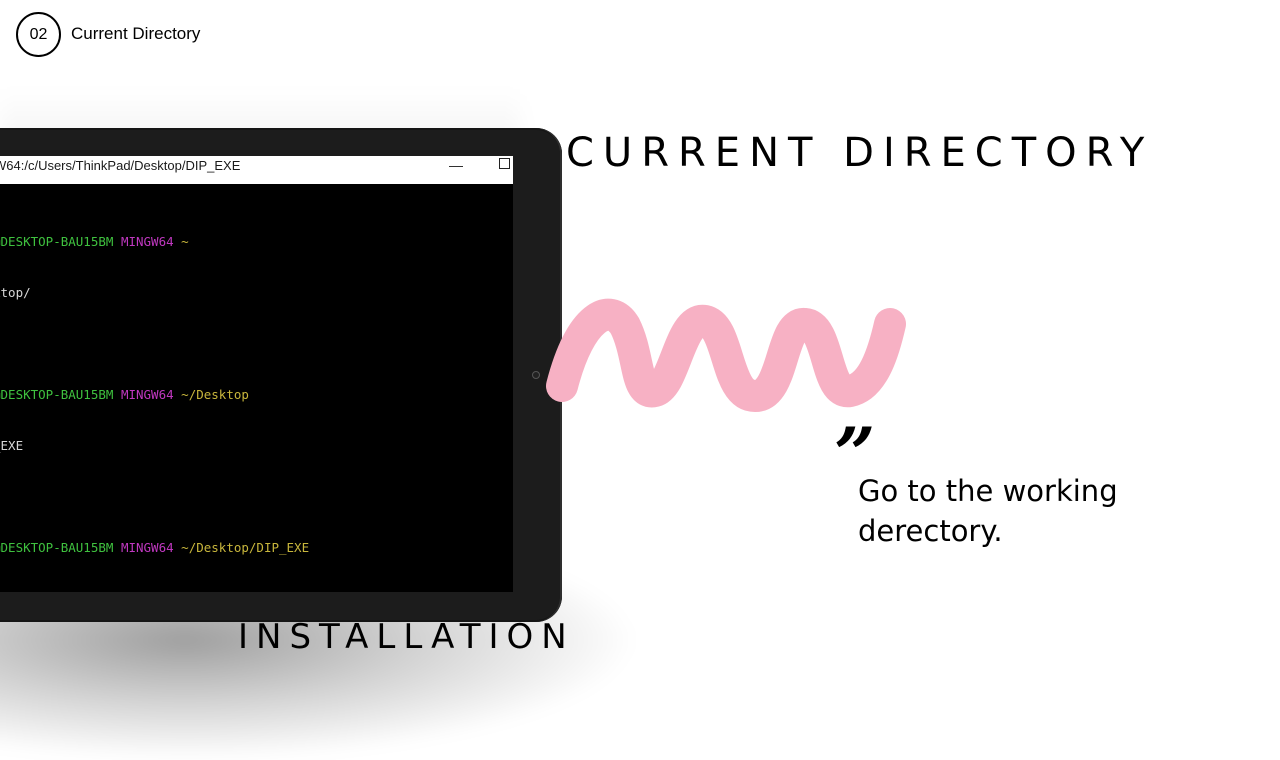 Image resolution: width=1280 pixels, height=760 pixels. What do you see at coordinates (215, 394) in the screenshot?
I see `prompt-path: ~/Desktop` at bounding box center [215, 394].